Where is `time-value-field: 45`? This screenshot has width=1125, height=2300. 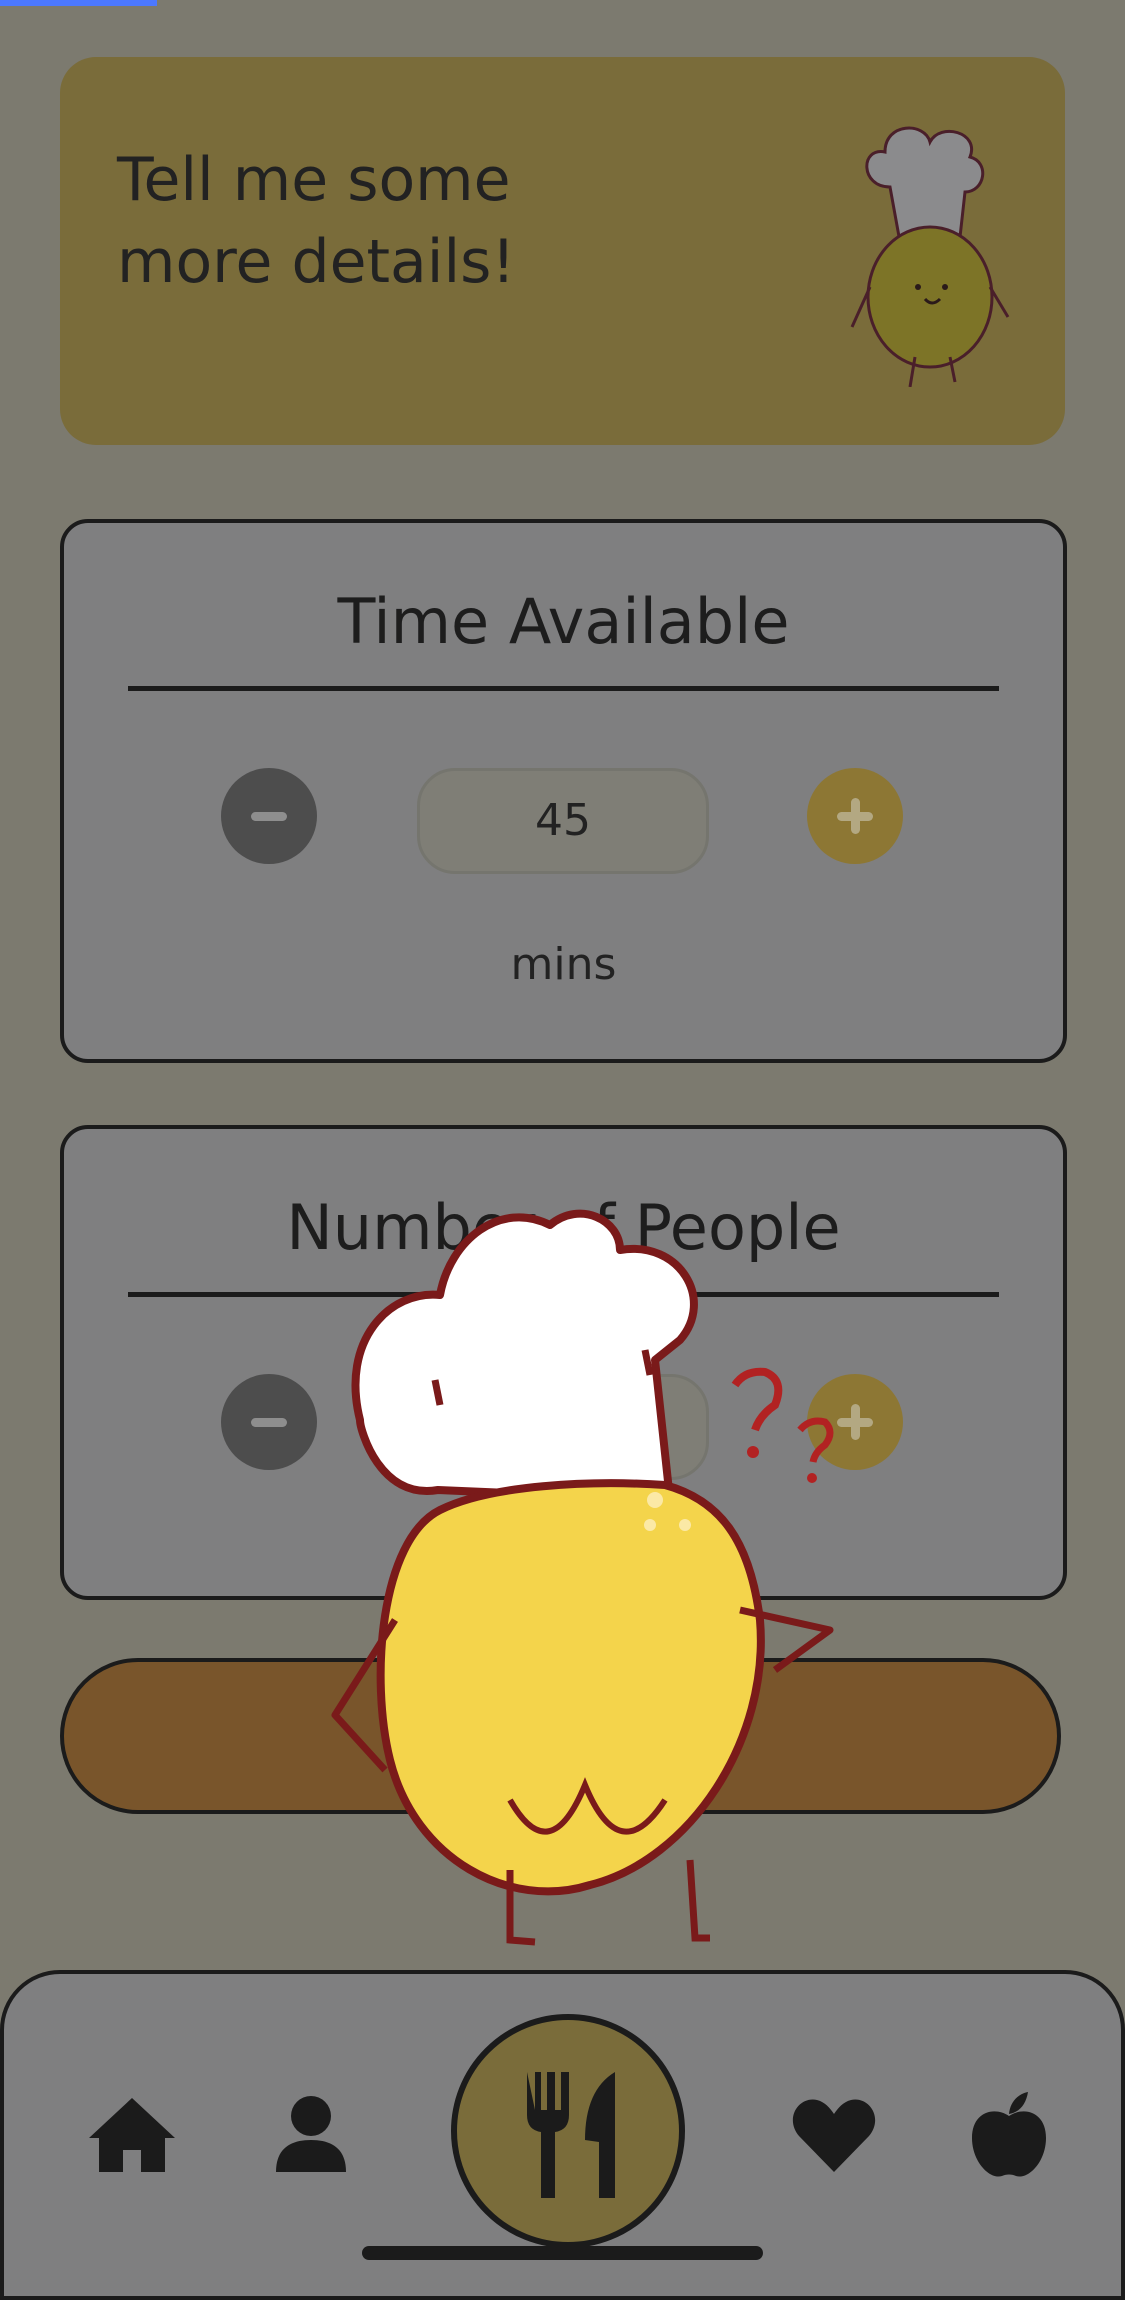
time-value-field: 45 is located at coordinates (563, 821).